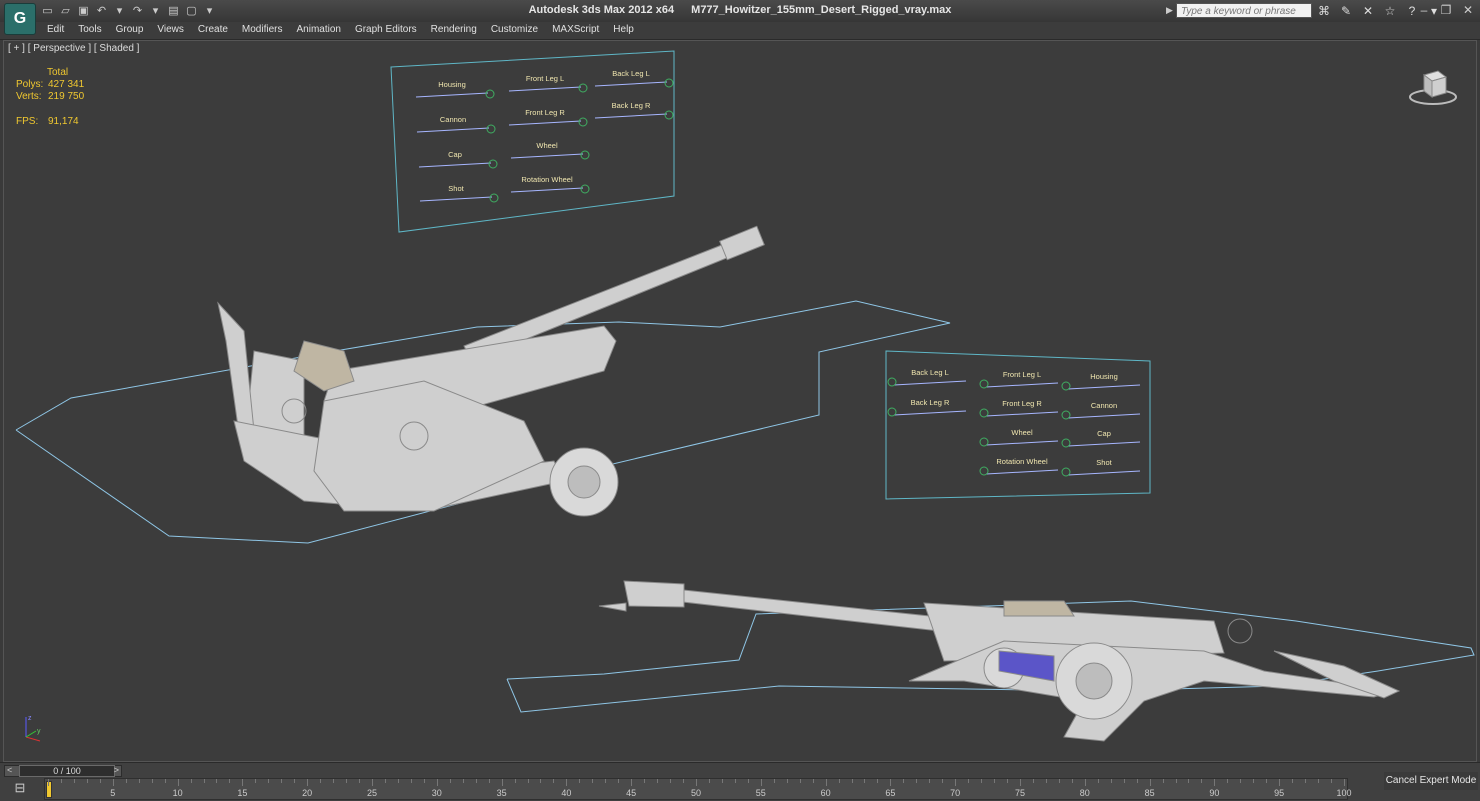  What do you see at coordinates (318, 29) in the screenshot?
I see `menu-animation: Animation` at bounding box center [318, 29].